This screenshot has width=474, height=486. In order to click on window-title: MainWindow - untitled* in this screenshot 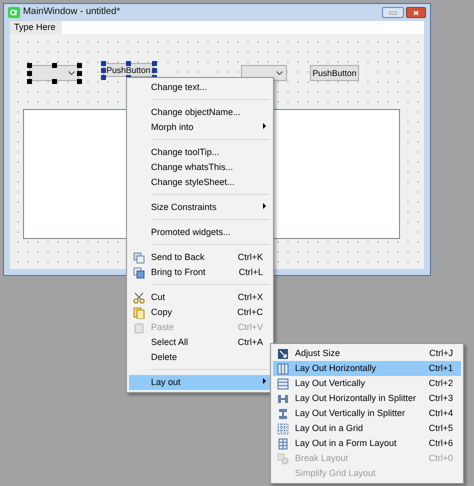, I will do `click(71, 12)`.